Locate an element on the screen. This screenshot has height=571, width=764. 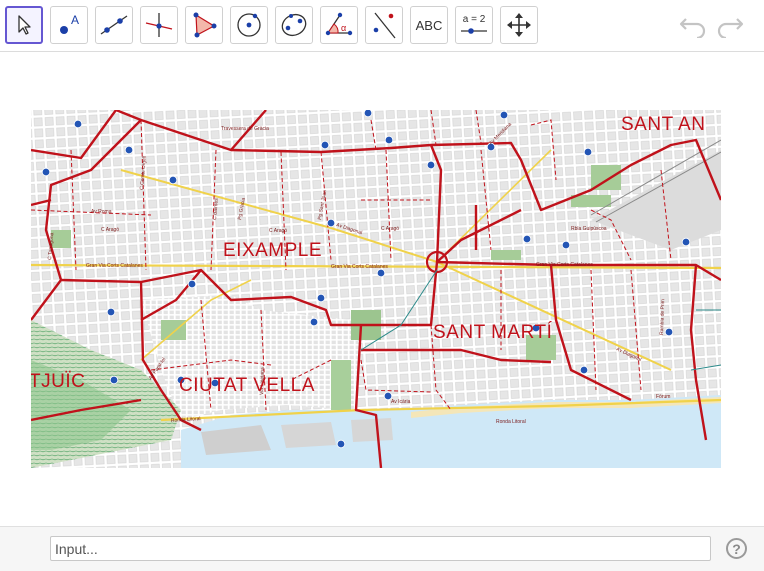
reflect-tool-button is located at coordinates (384, 25).